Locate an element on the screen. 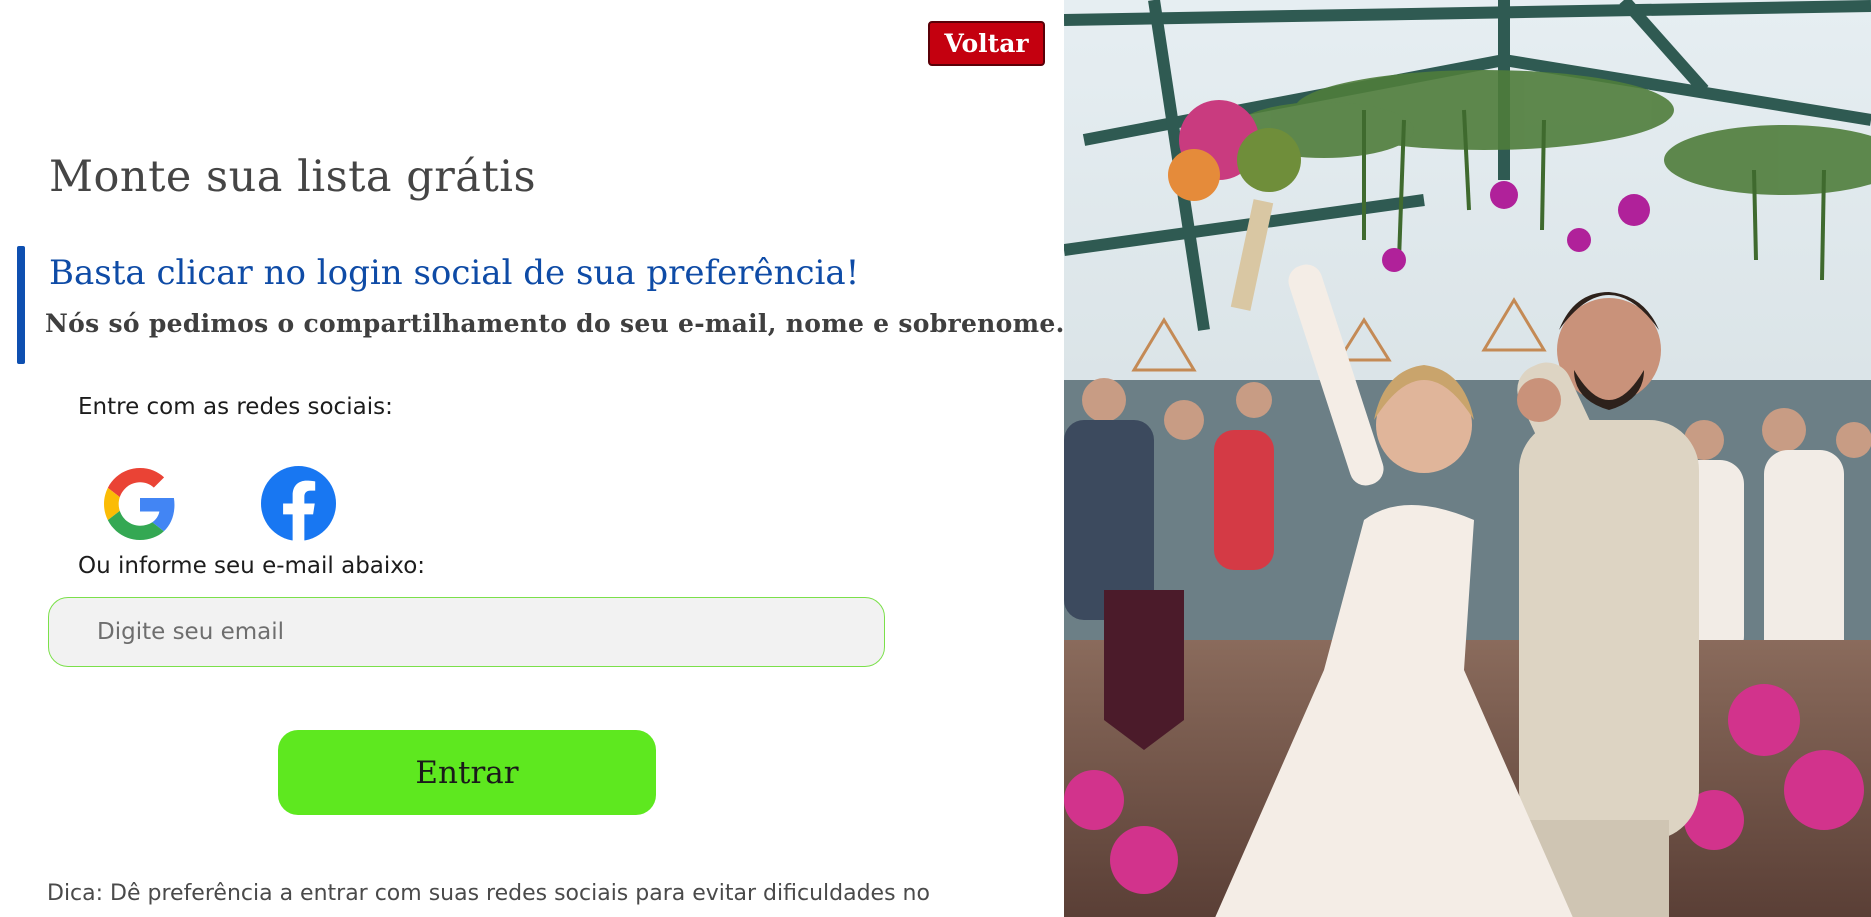 The width and height of the screenshot is (1871, 917). back-button: Voltar is located at coordinates (986, 43).